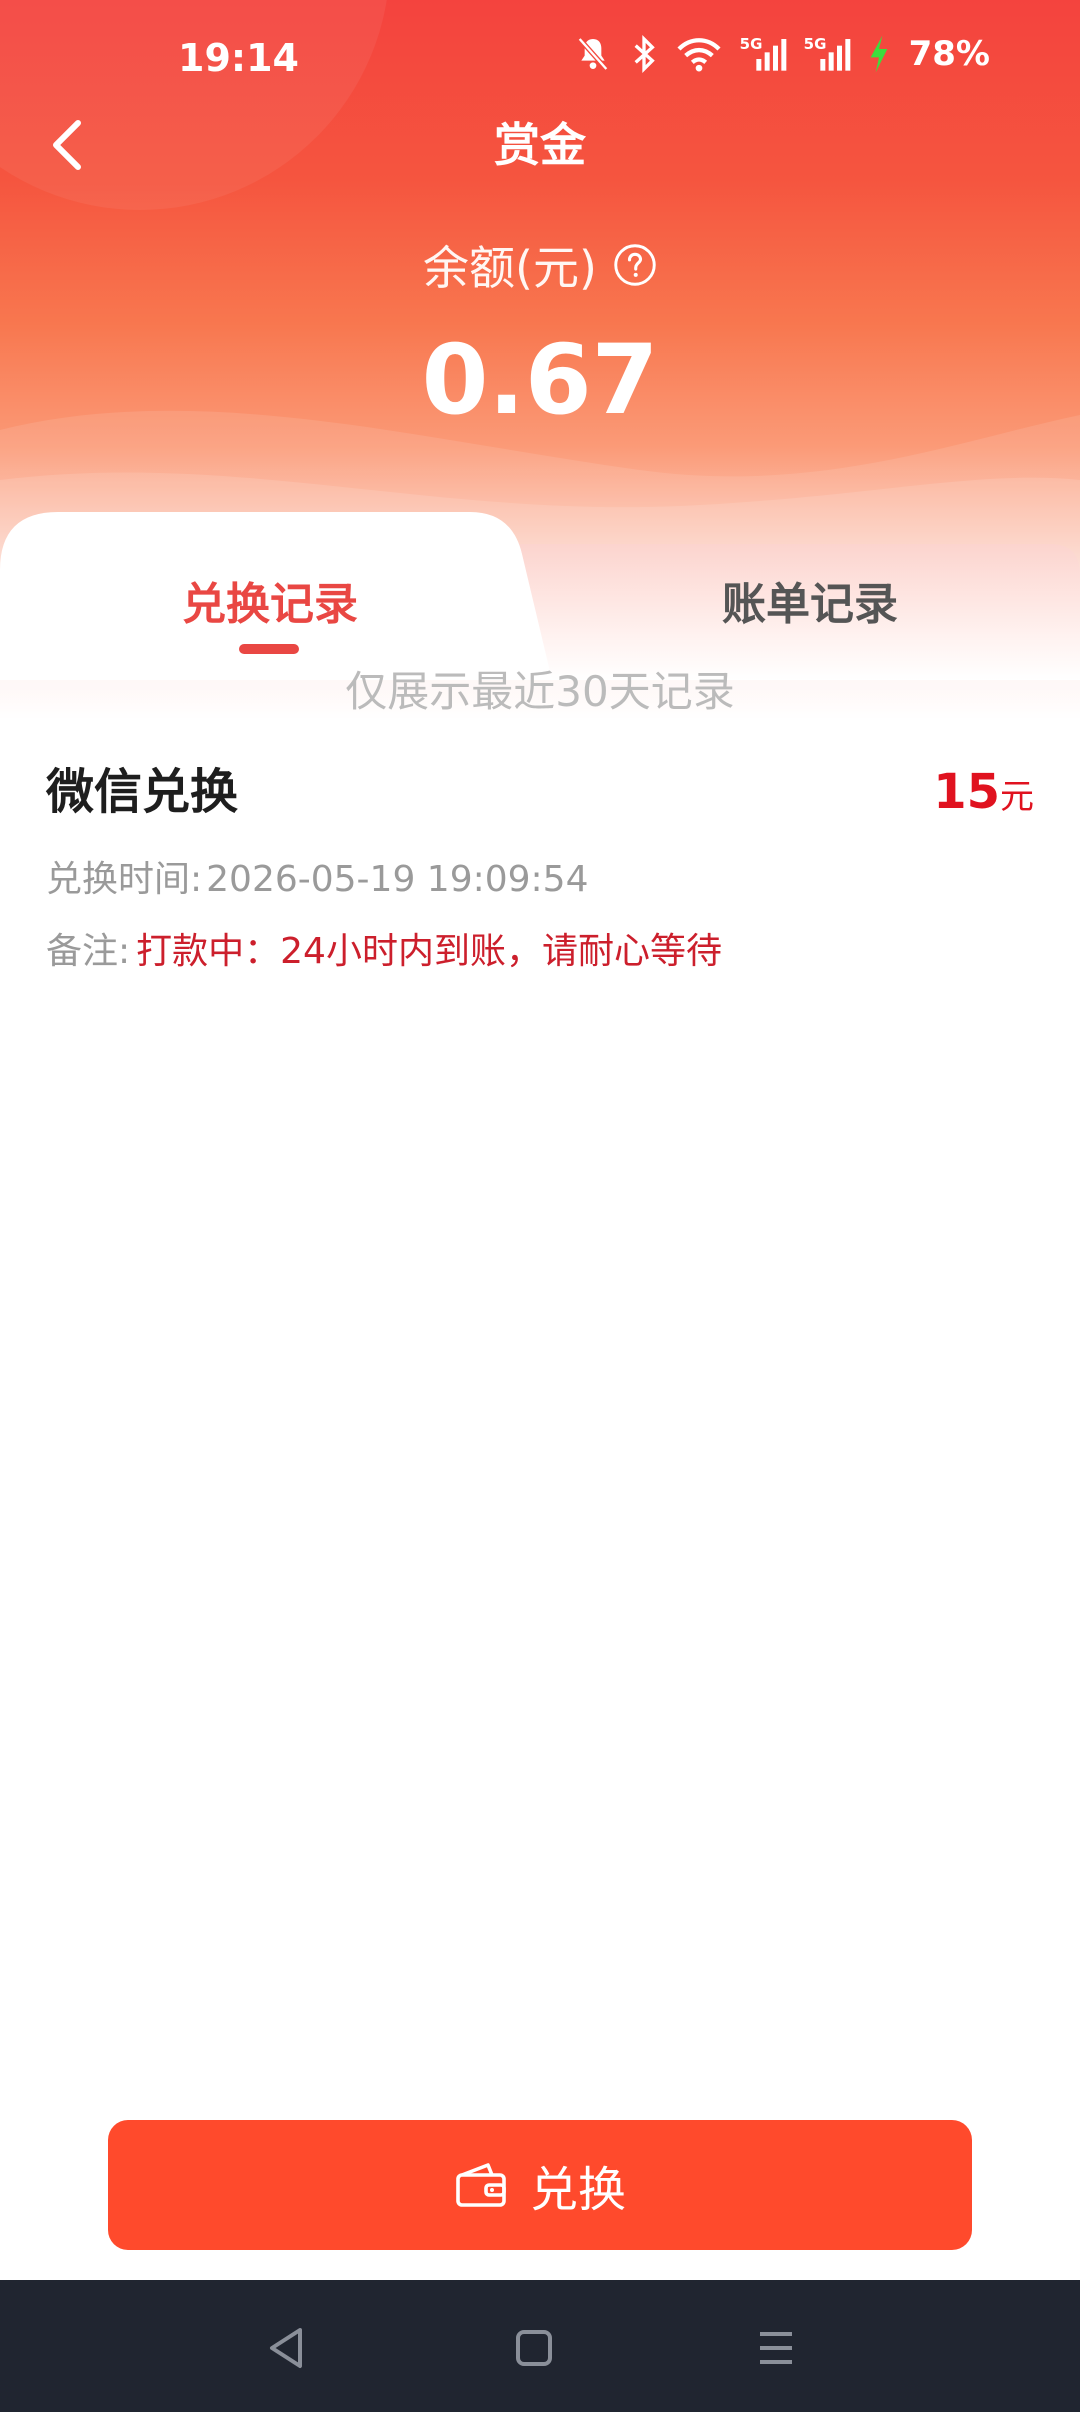  What do you see at coordinates (534, 2348) in the screenshot?
I see `home-square-icon` at bounding box center [534, 2348].